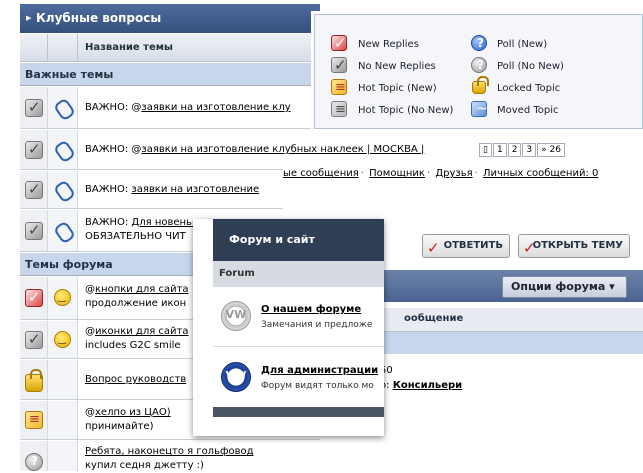 The height and width of the screenshot is (473, 643). Describe the element at coordinates (540, 173) in the screenshot. I see `nav-link-private-messages: Личных сообщений: 0` at that location.